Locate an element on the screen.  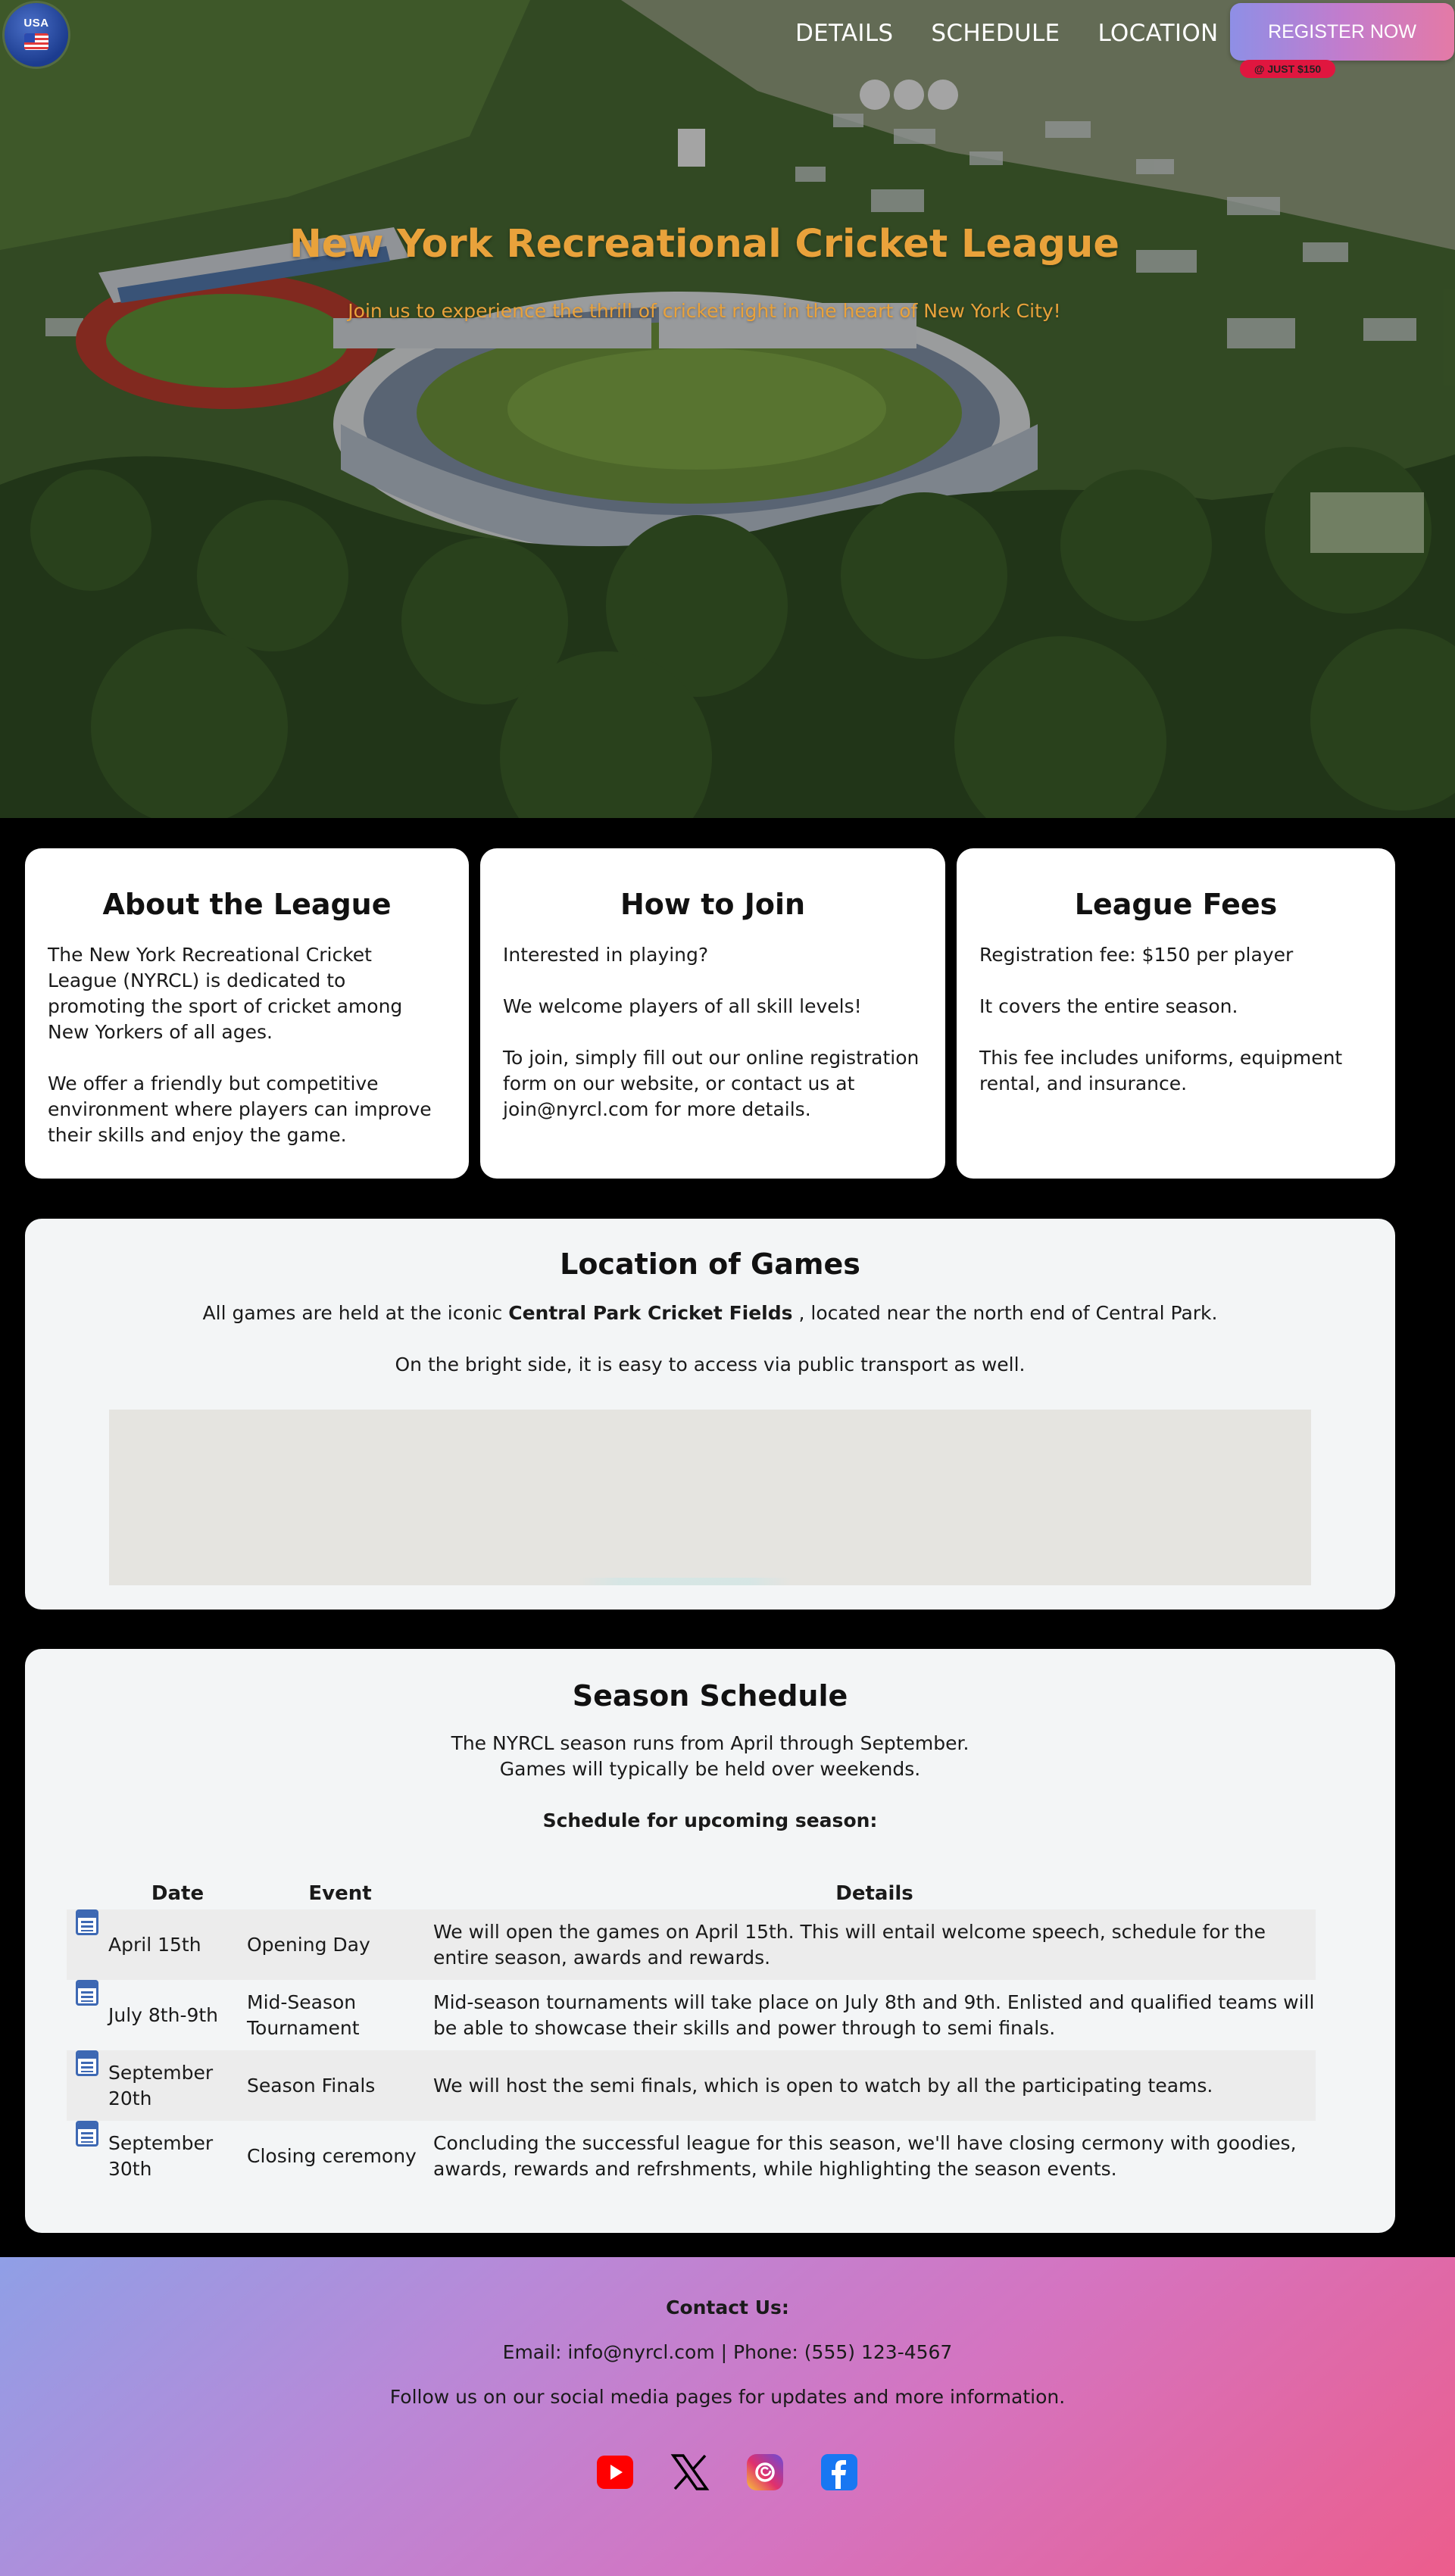
table-header-row: Date Event Details is located at coordinates (691, 1894).